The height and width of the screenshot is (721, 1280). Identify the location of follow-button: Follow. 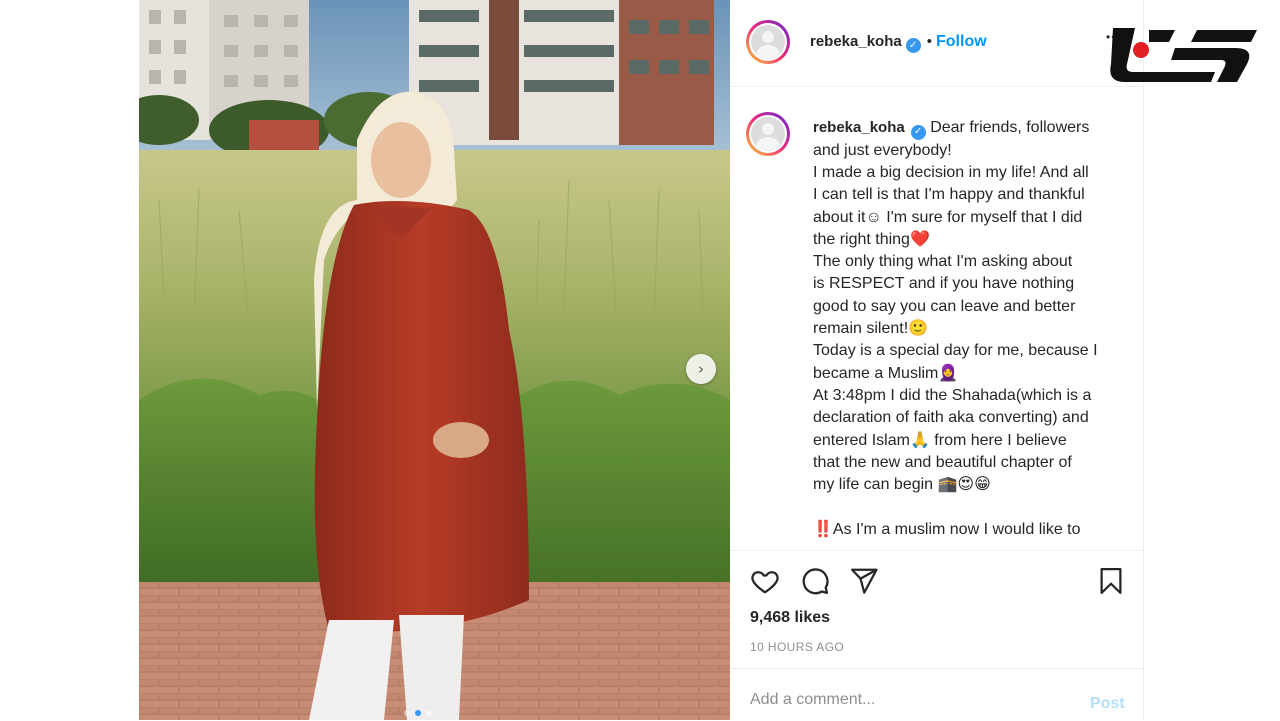
(961, 41).